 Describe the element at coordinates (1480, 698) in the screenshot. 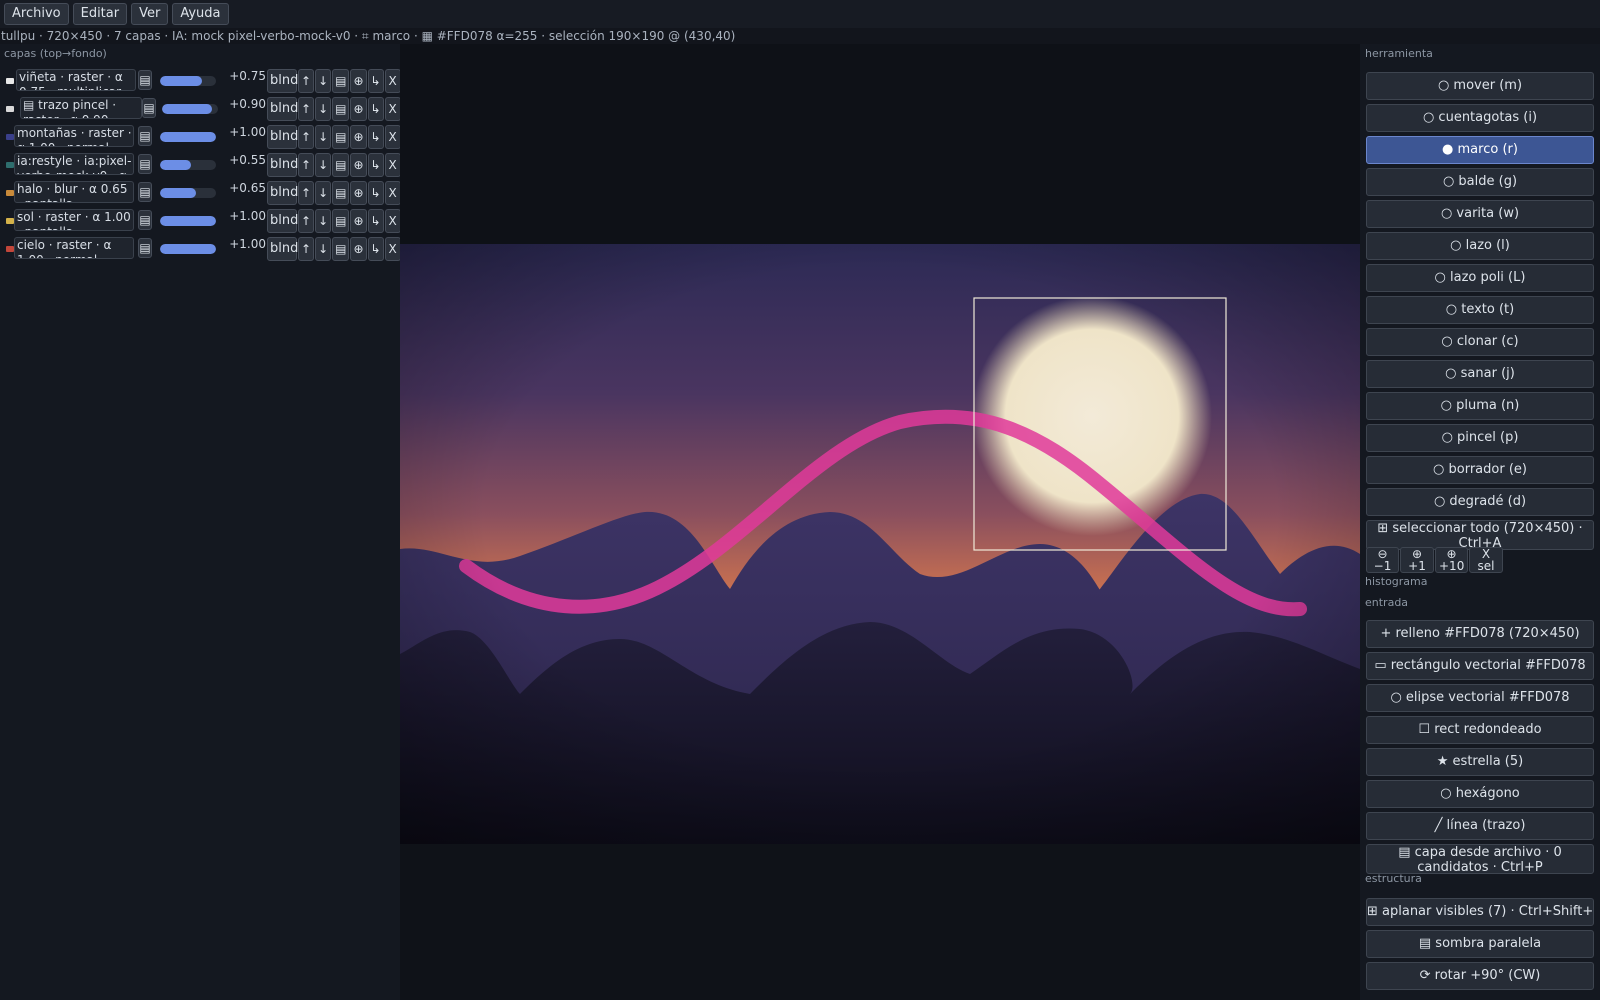

I see `input-action-button: ○ elipse vectorial #FFD078` at that location.